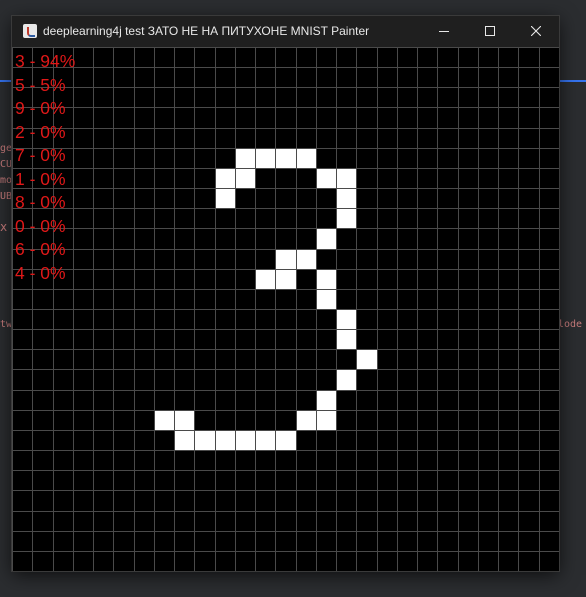 This screenshot has height=597, width=586. Describe the element at coordinates (40, 155) in the screenshot. I see `prediction-item: 7 - 0%` at that location.